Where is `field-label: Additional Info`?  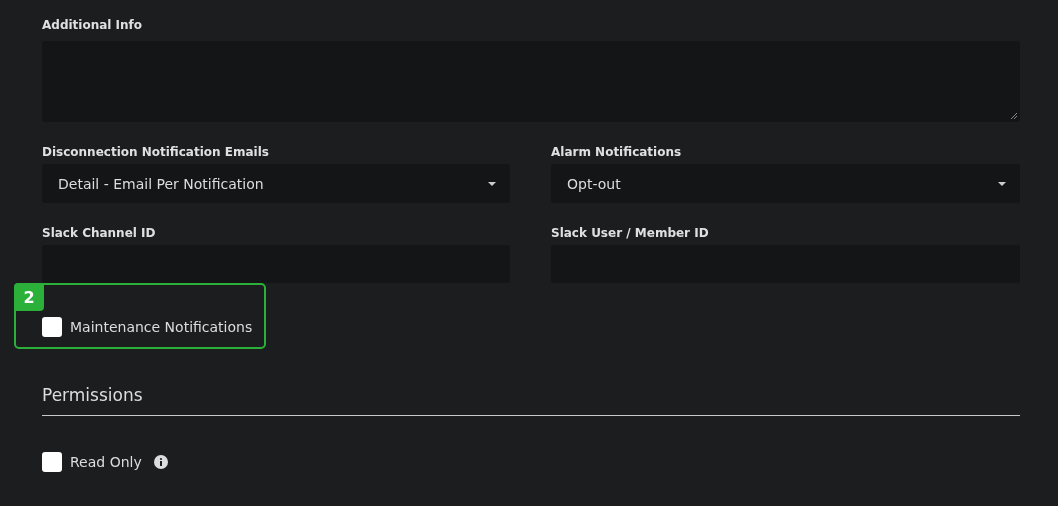
field-label: Additional Info is located at coordinates (92, 25).